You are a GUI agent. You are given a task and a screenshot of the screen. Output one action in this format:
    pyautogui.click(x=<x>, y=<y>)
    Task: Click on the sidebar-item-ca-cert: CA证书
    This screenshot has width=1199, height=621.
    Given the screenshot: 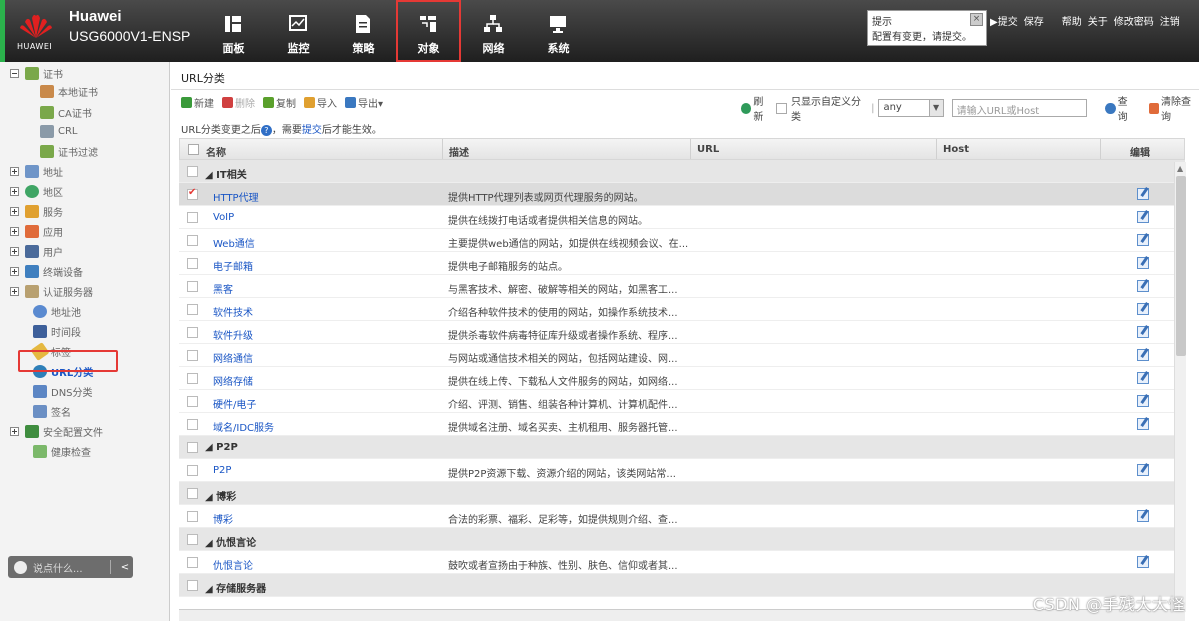 What is the action you would take?
    pyautogui.click(x=66, y=112)
    